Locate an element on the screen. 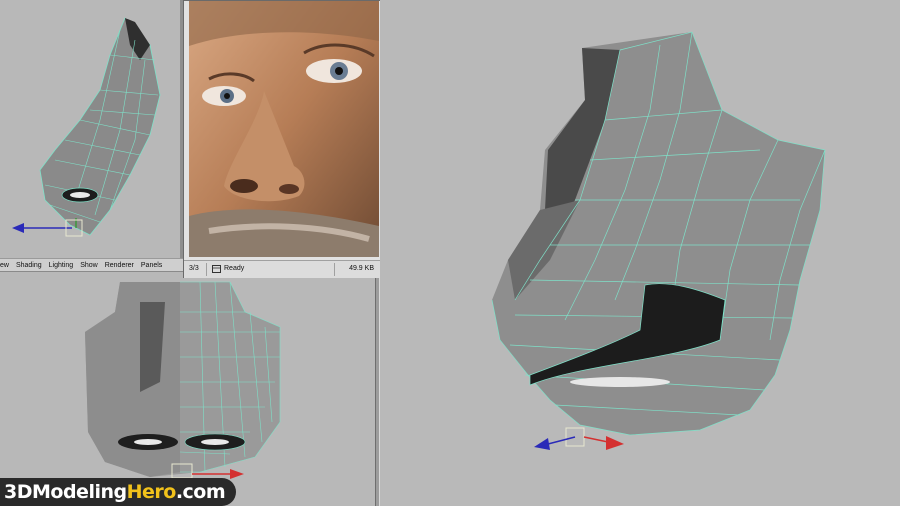 This screenshot has width=900, height=506. menu-show: Show is located at coordinates (89, 265).